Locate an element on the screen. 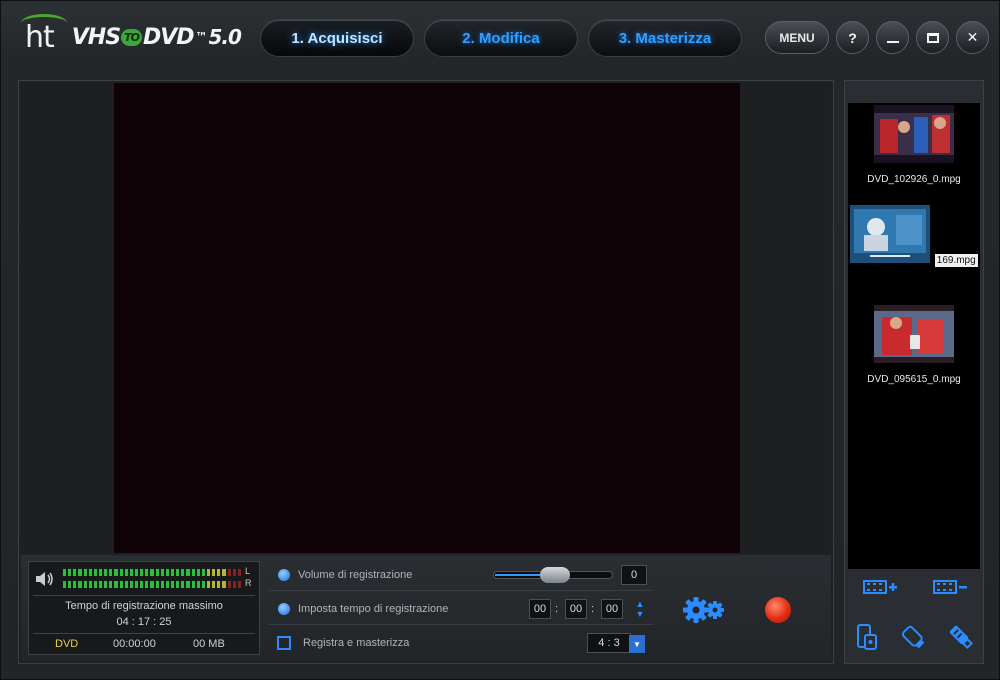 This screenshot has height=680, width=1000. volume-label: Volume di registrazione is located at coordinates (355, 575).